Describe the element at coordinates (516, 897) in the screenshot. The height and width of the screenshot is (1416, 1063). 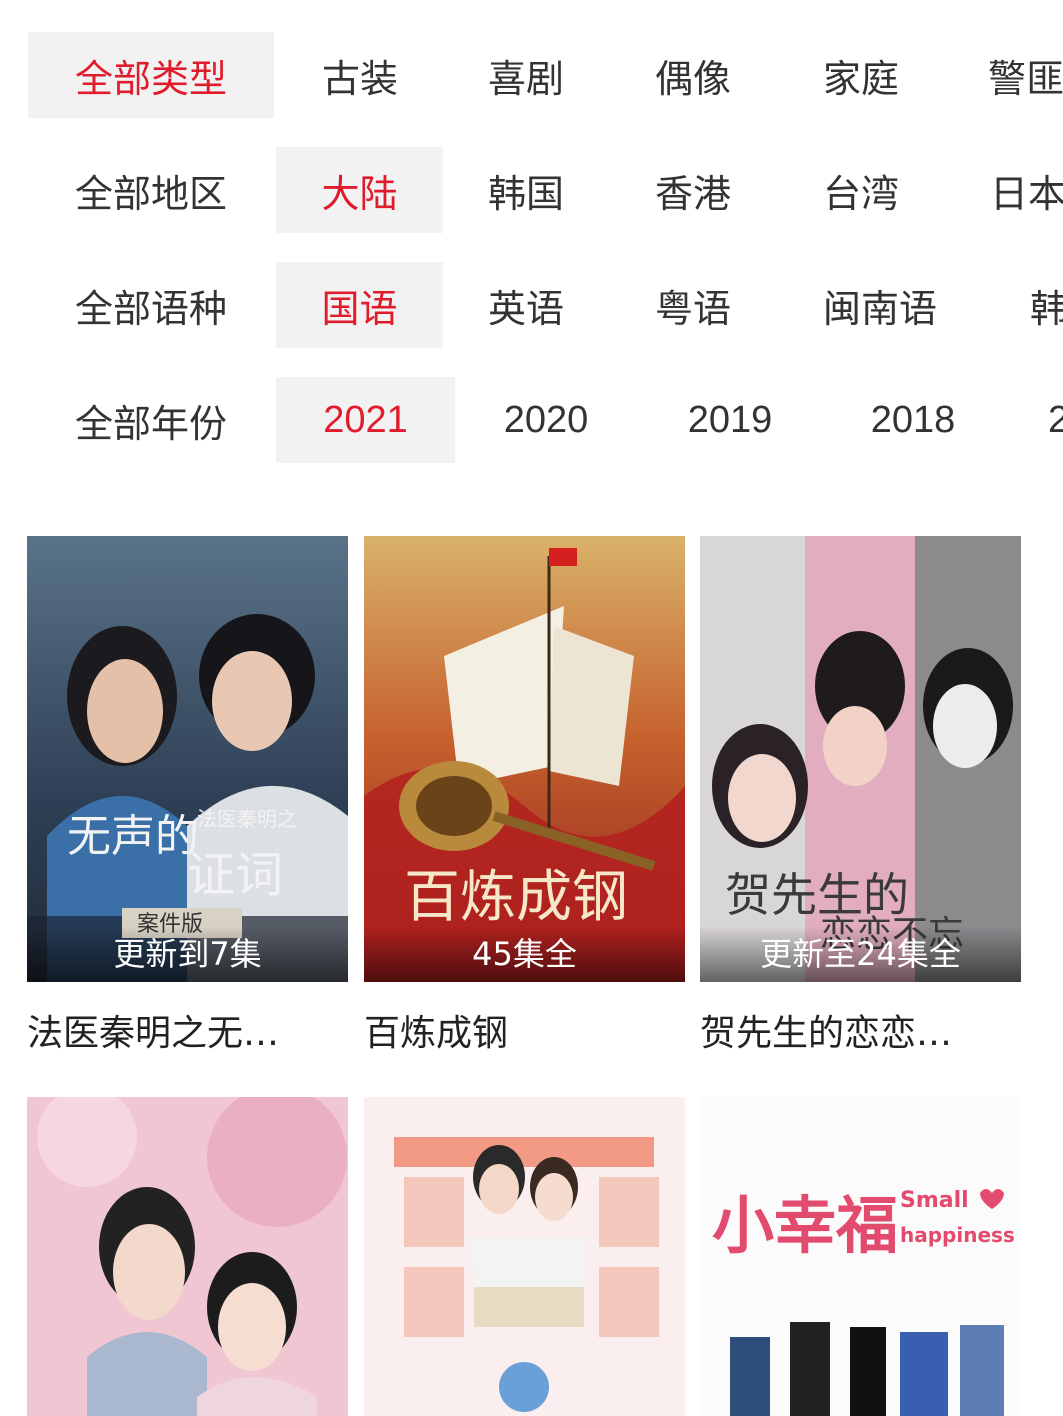
I see `svg-text: 百炼成钢` at that location.